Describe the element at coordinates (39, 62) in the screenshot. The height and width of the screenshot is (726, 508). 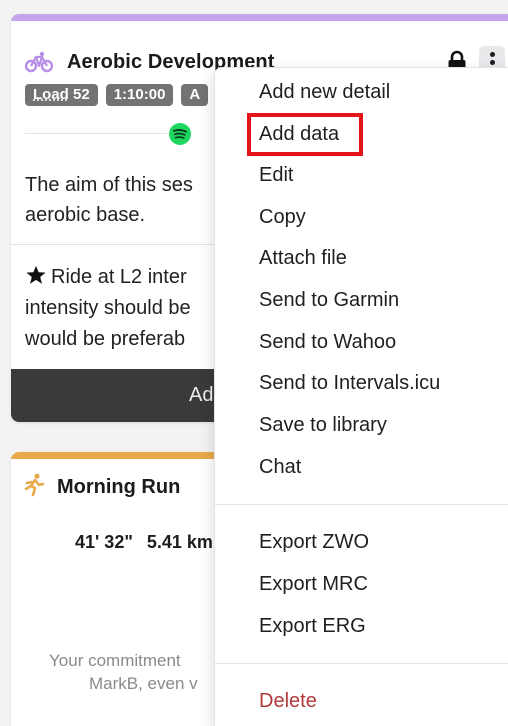
I see `bike-icon` at that location.